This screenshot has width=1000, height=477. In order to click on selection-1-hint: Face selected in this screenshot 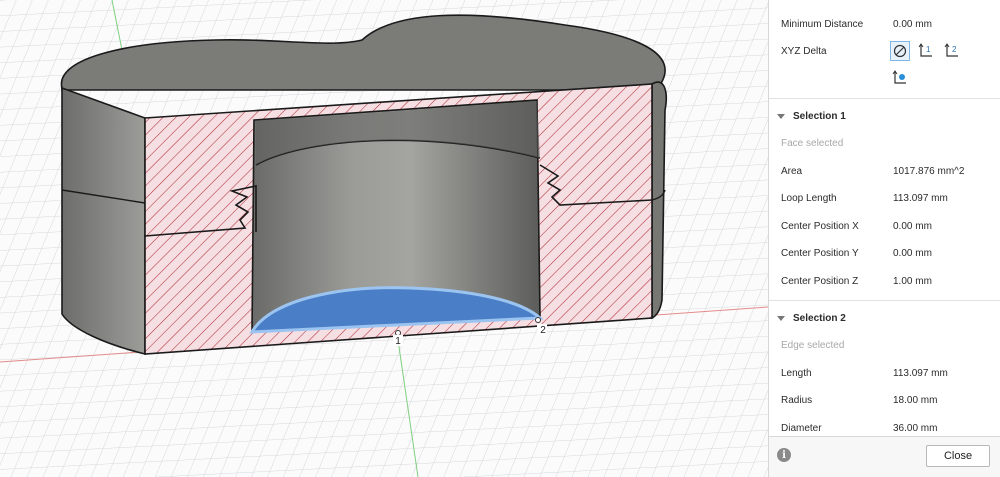, I will do `click(812, 143)`.